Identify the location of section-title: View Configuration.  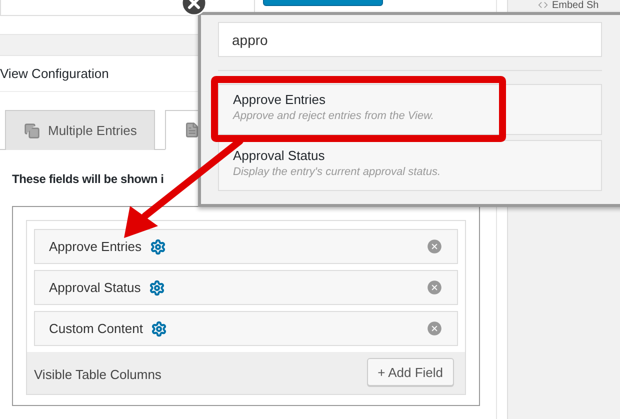
(54, 73).